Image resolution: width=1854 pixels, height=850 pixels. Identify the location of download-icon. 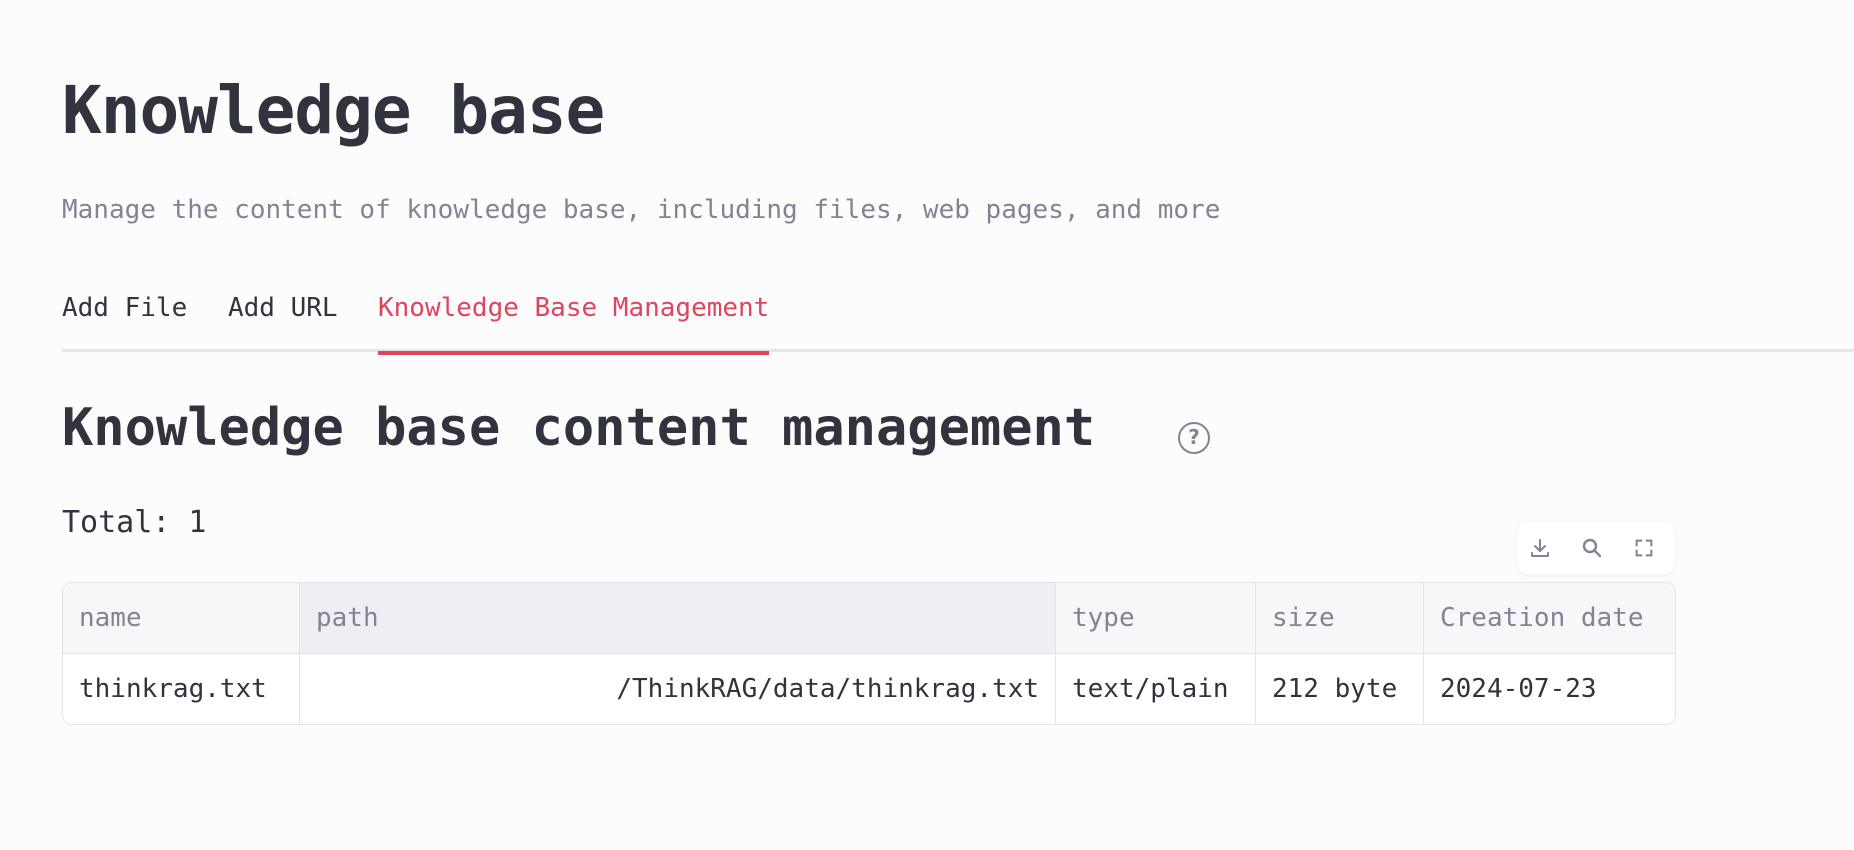
(1540, 548).